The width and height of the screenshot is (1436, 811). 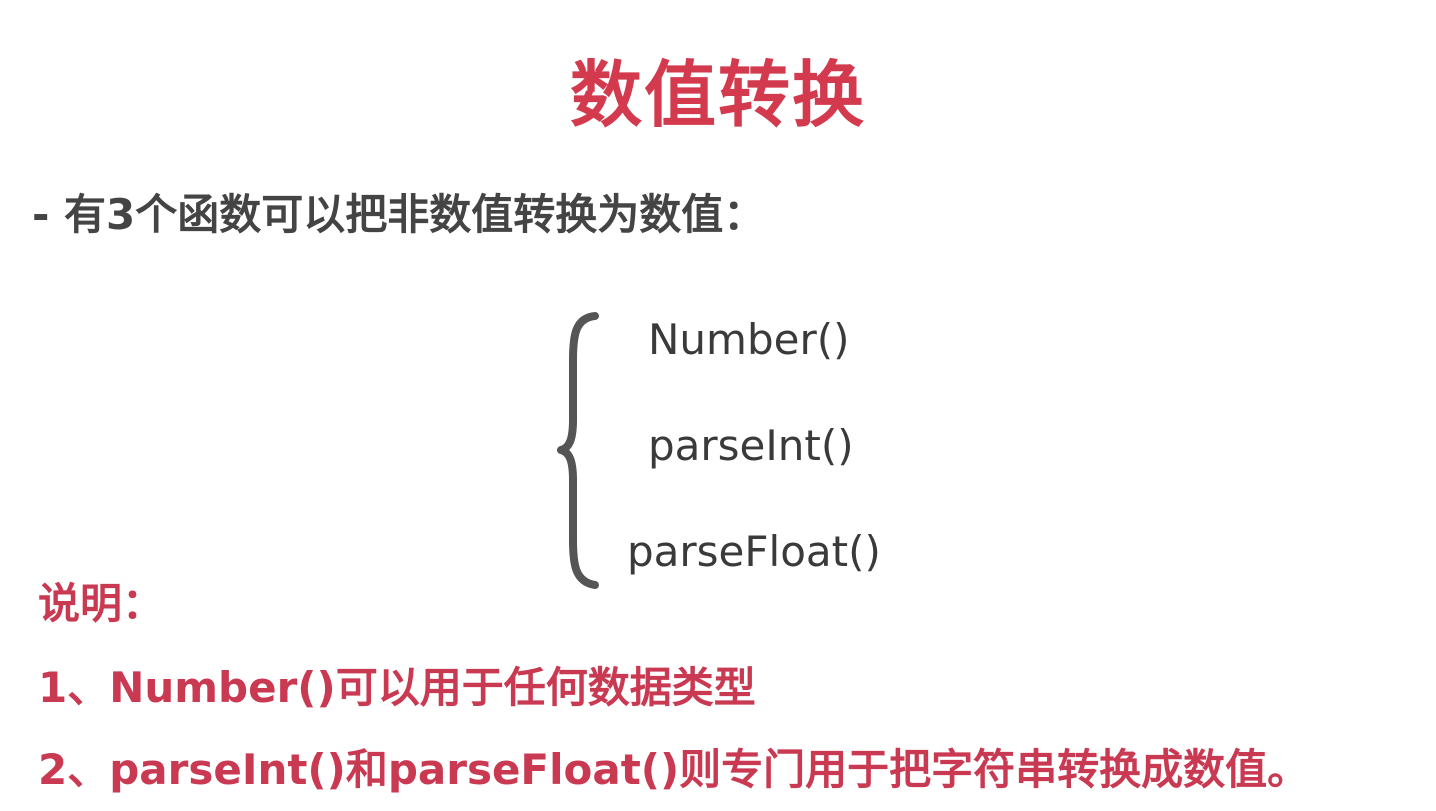 I want to click on function-number: Number(), so click(x=749, y=339).